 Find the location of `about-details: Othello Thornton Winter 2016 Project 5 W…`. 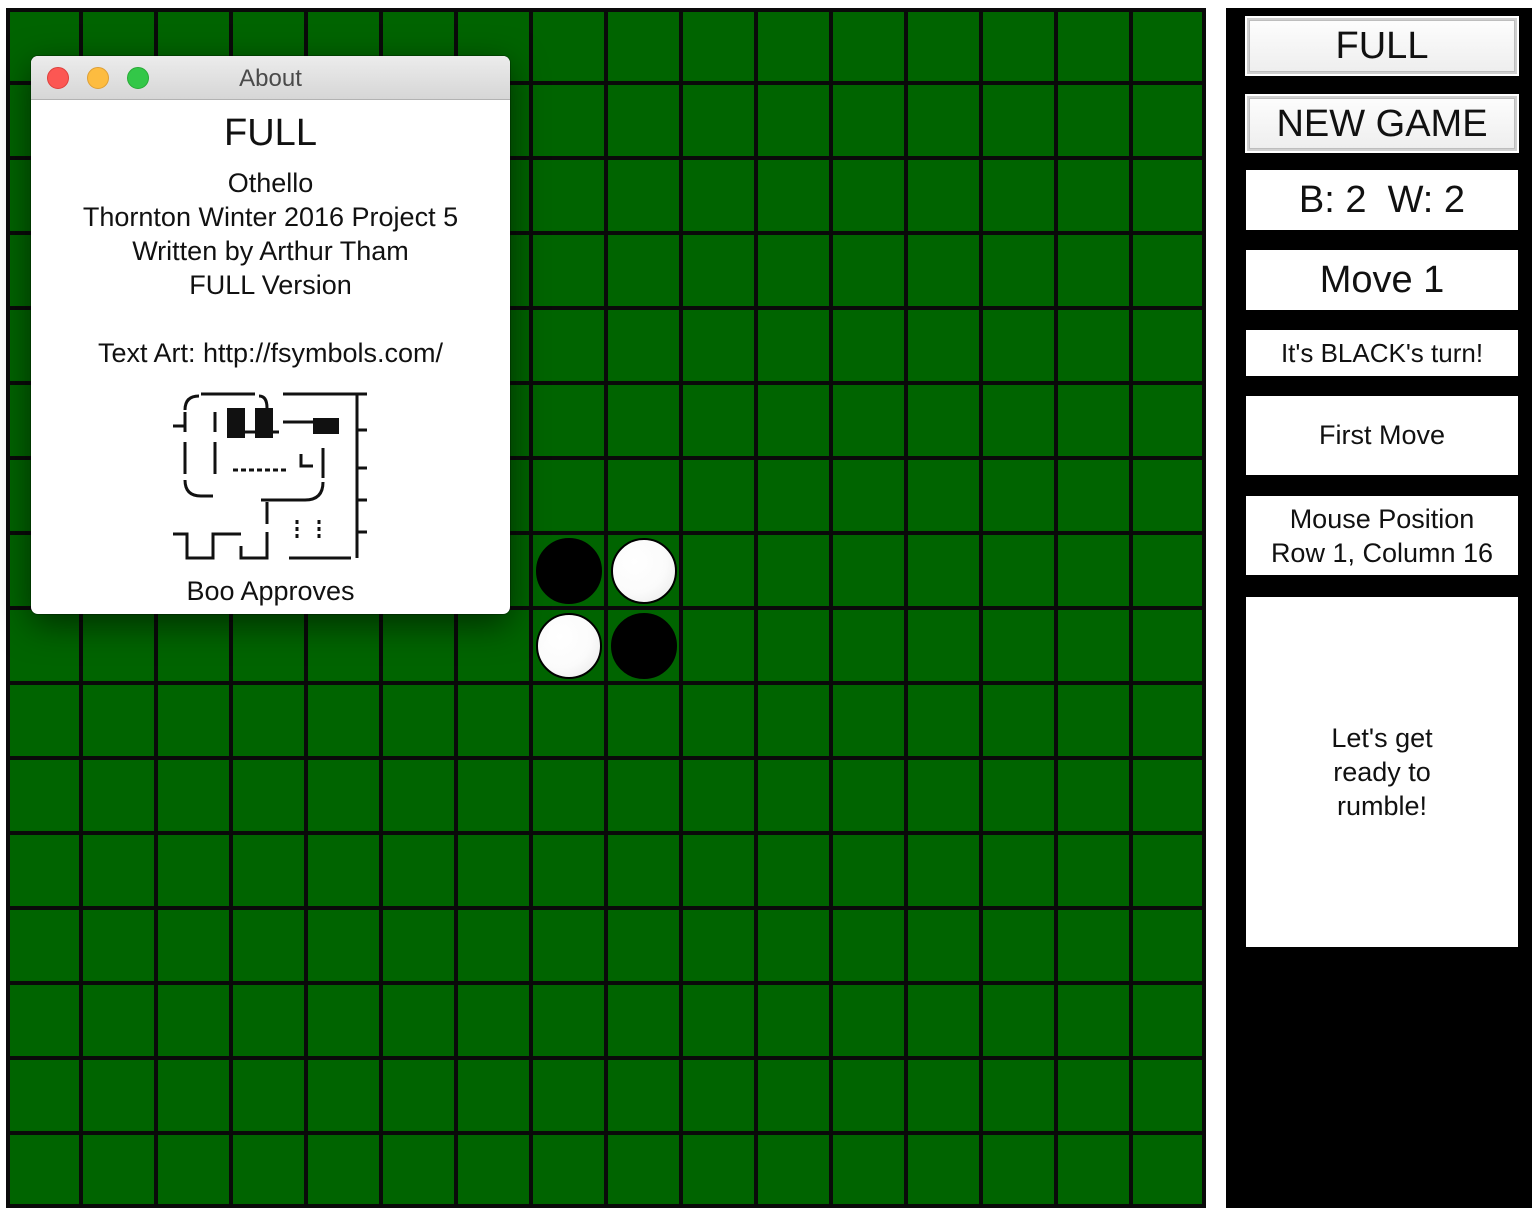

about-details: Othello Thornton Winter 2016 Project 5 W… is located at coordinates (270, 234).